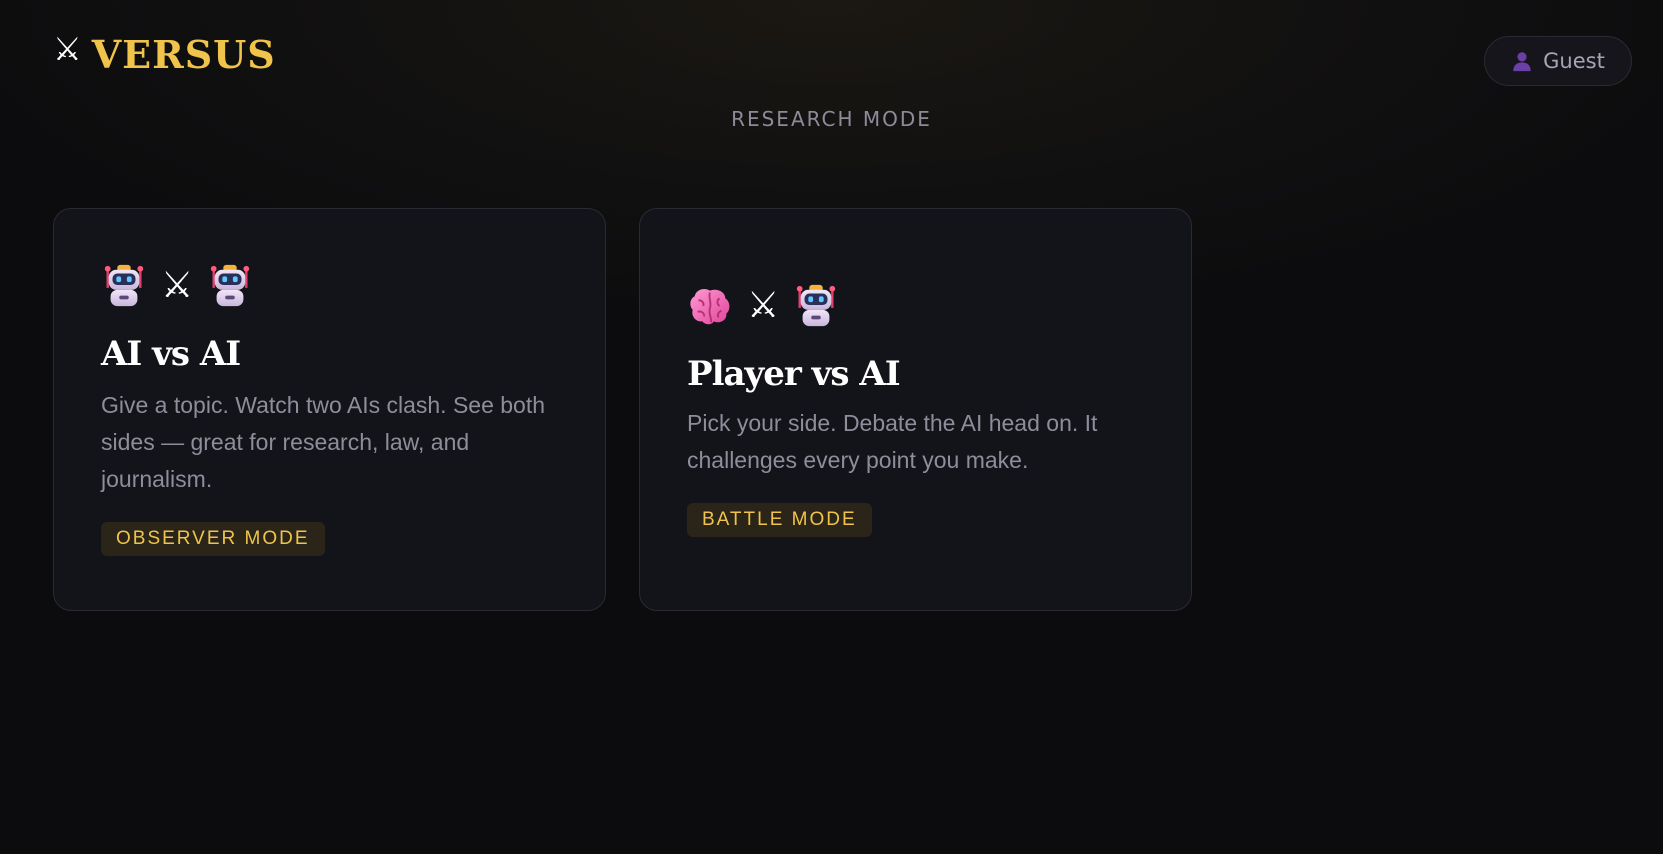 Image resolution: width=1663 pixels, height=854 pixels. What do you see at coordinates (779, 520) in the screenshot?
I see `mode-badge: BATTLE MODE` at bounding box center [779, 520].